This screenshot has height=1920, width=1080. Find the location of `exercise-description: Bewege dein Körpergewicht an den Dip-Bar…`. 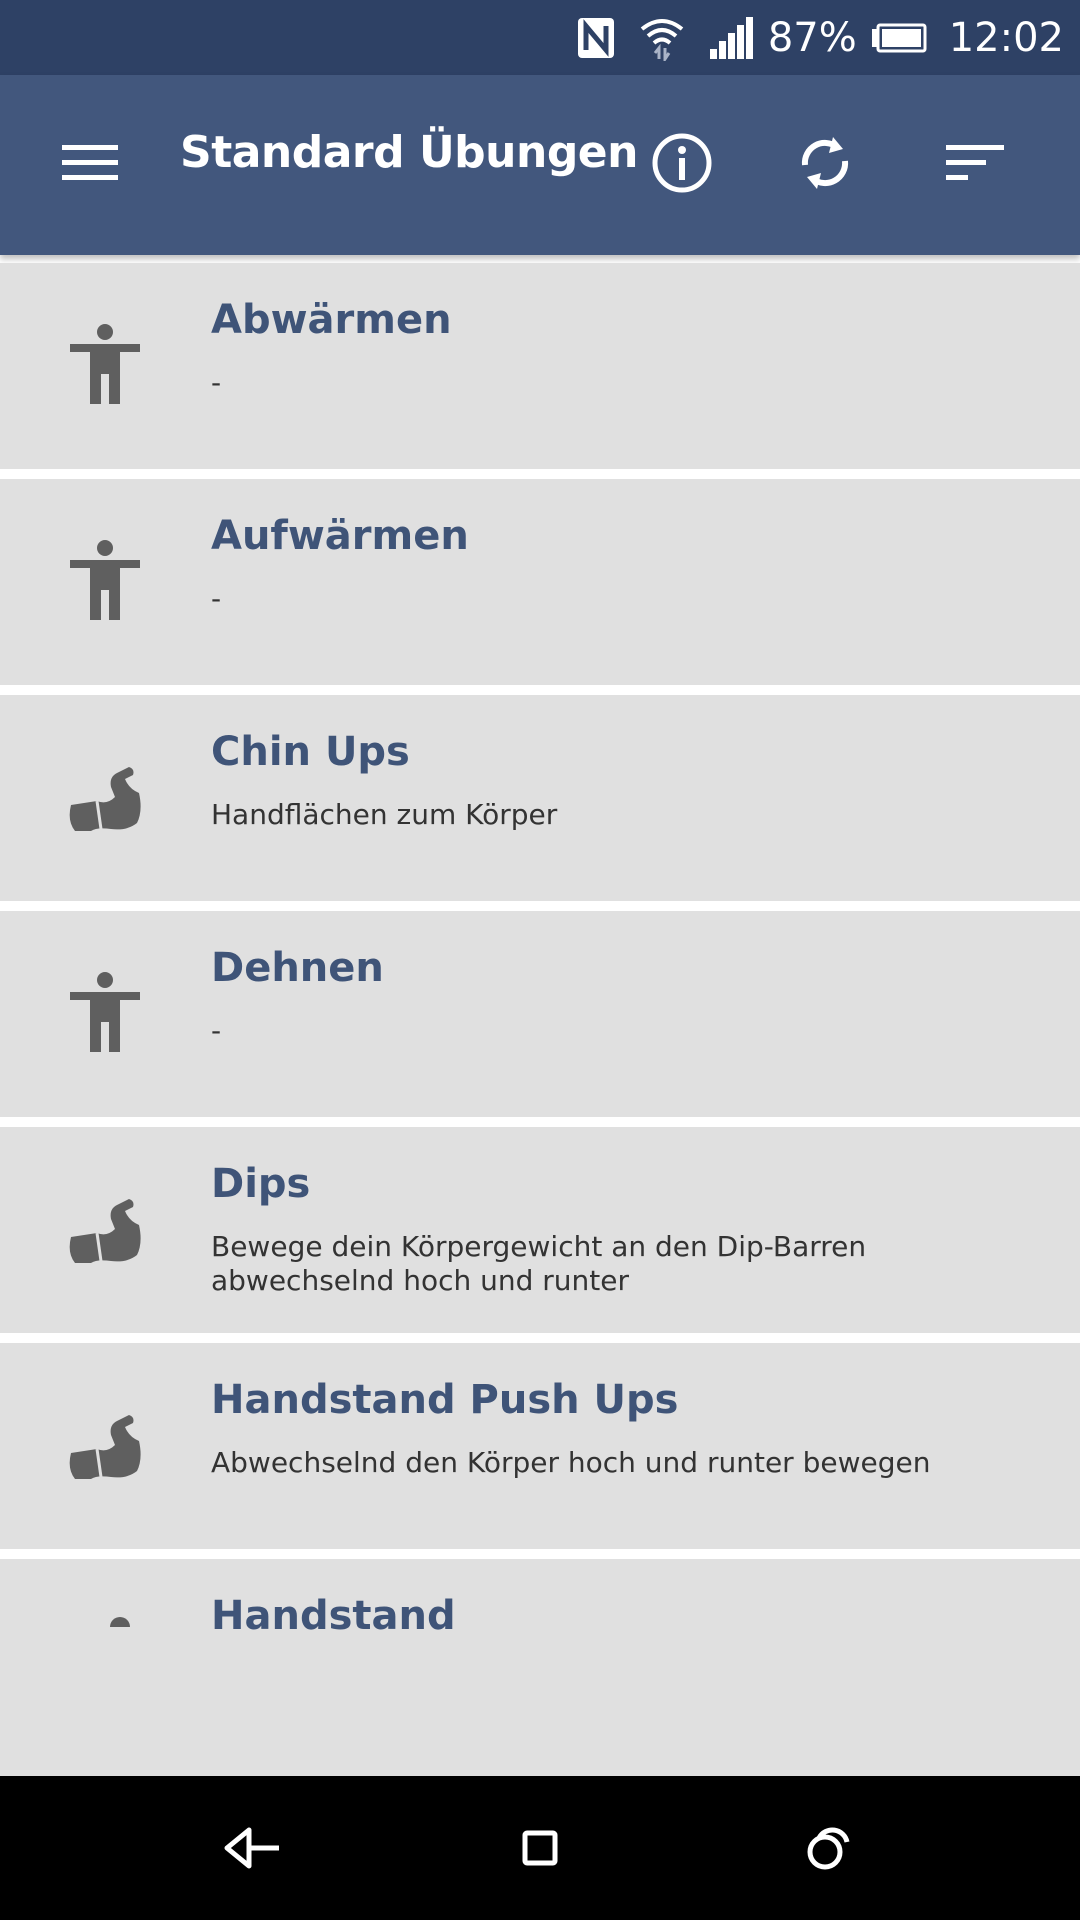

exercise-description: Bewege dein Körpergewicht an den Dip-Bar… is located at coordinates (539, 1263).